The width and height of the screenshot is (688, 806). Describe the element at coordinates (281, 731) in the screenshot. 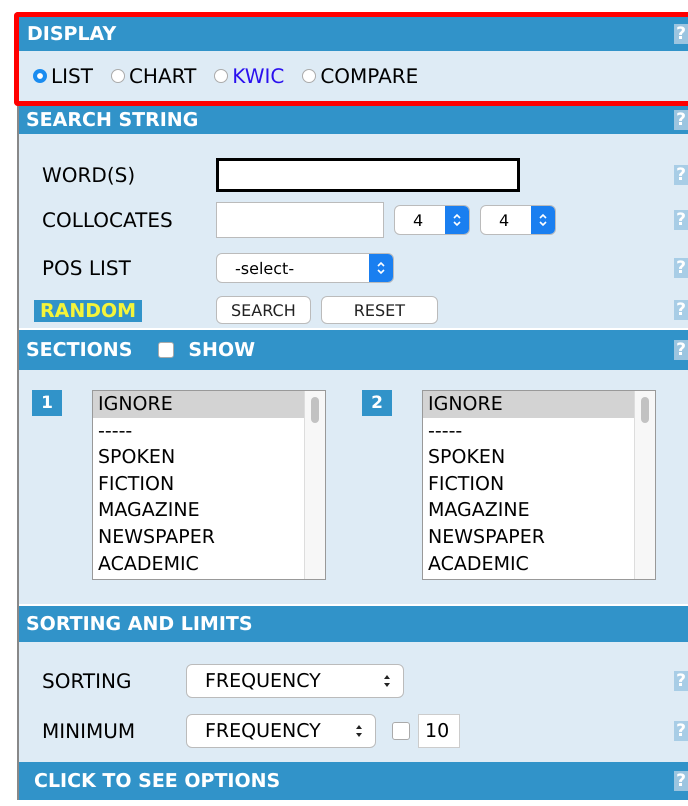

I see `minimum-select: FREQUENCY` at that location.